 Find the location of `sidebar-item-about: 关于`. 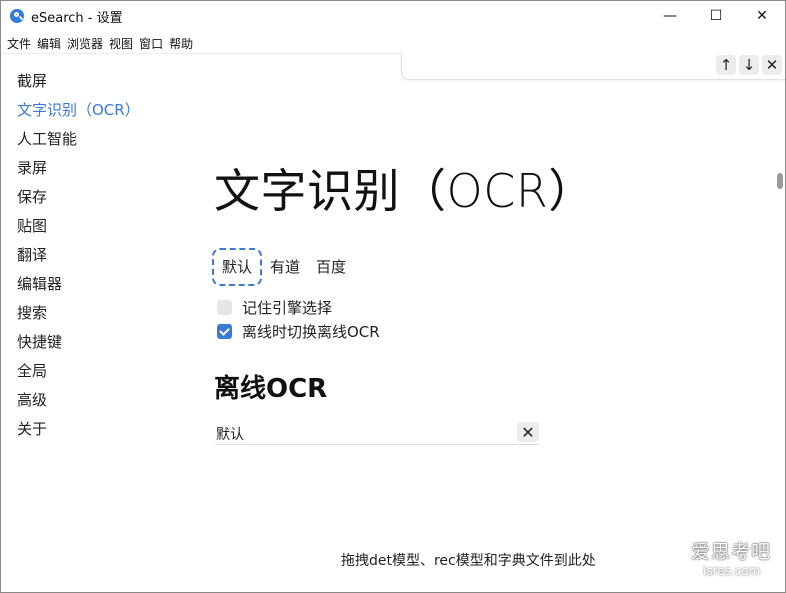

sidebar-item-about: 关于 is located at coordinates (78, 429).